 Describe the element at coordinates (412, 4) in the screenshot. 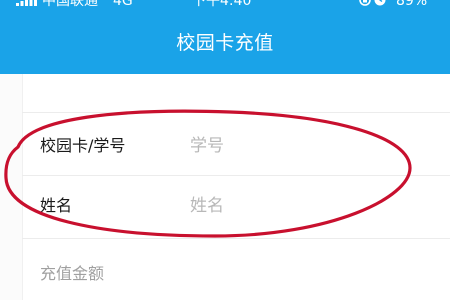

I see `battery-percentage: 89%` at that location.